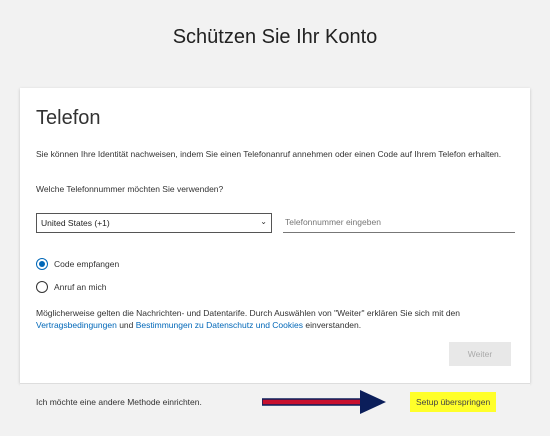 Image resolution: width=550 pixels, height=436 pixels. What do you see at coordinates (42, 287) in the screenshot?
I see `radio-call-me` at bounding box center [42, 287].